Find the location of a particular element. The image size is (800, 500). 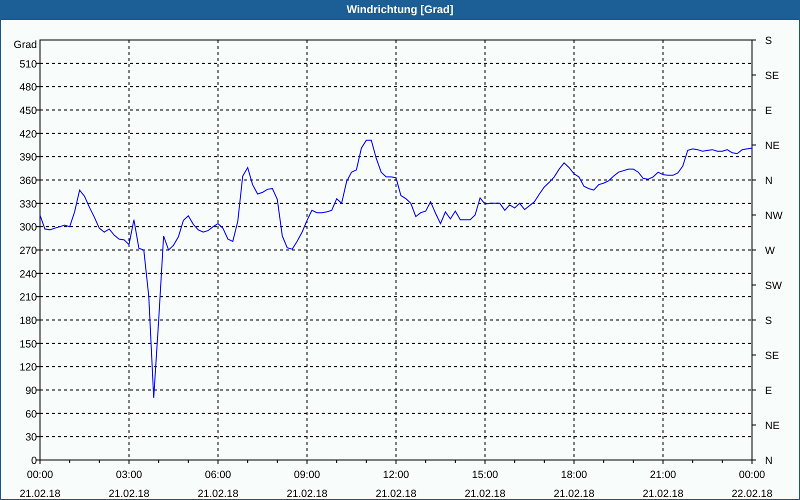

y-axis-label: 60 is located at coordinates (31, 414).